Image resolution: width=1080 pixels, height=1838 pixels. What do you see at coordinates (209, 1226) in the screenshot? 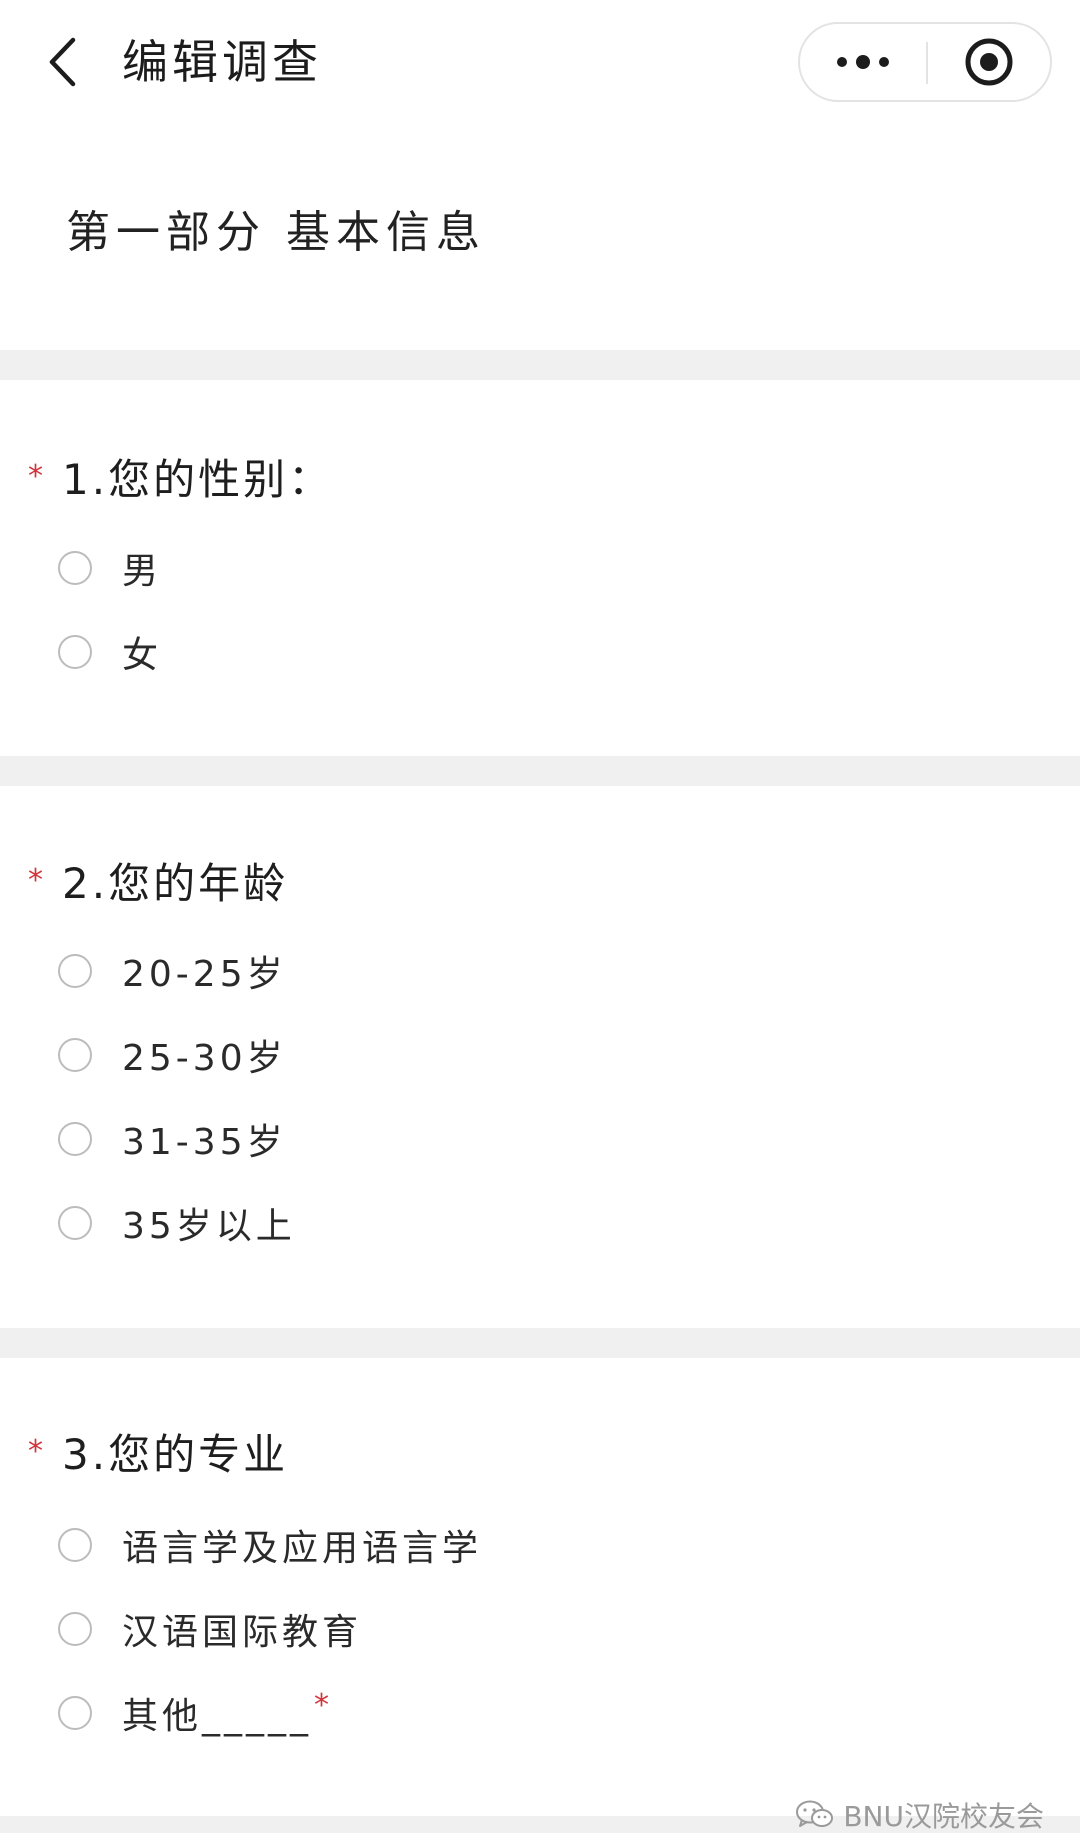
I see `option-label: 35岁以上` at bounding box center [209, 1226].